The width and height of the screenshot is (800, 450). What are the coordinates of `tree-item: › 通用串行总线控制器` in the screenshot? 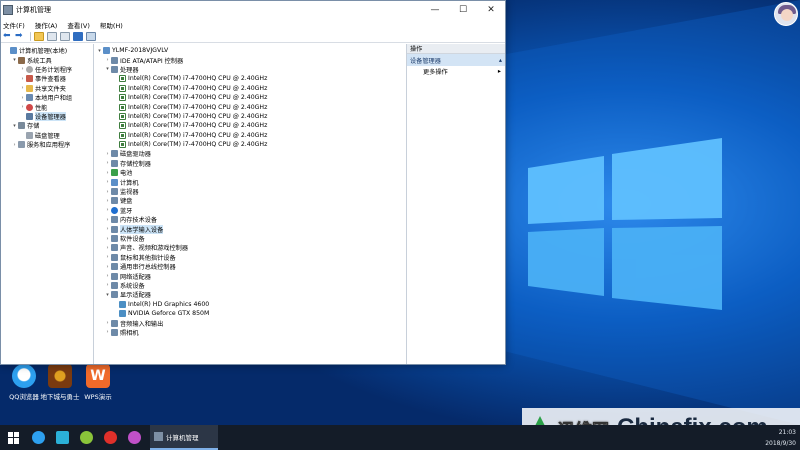 It's located at (250, 266).